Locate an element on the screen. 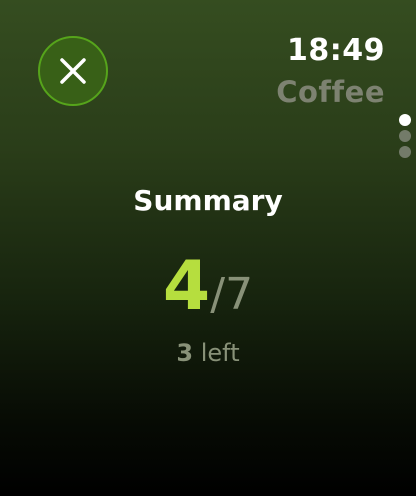  remaining-text: 3 left is located at coordinates (208, 353).